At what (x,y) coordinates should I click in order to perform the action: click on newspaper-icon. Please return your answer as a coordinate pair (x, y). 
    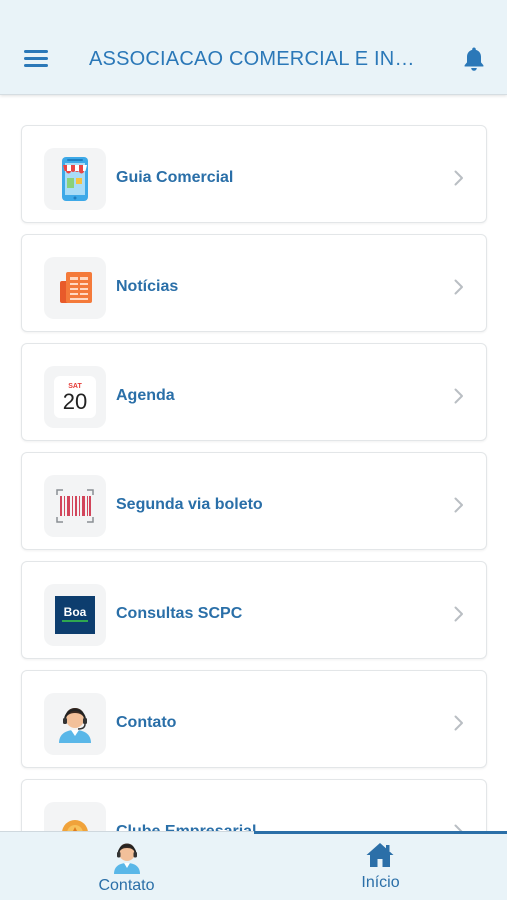
    Looking at the image, I should click on (75, 288).